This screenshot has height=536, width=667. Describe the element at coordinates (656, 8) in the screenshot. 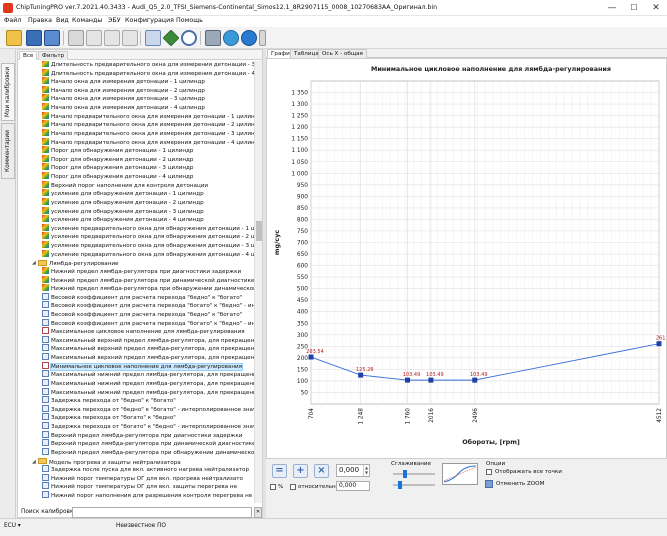

I see `close-button: ✕` at that location.